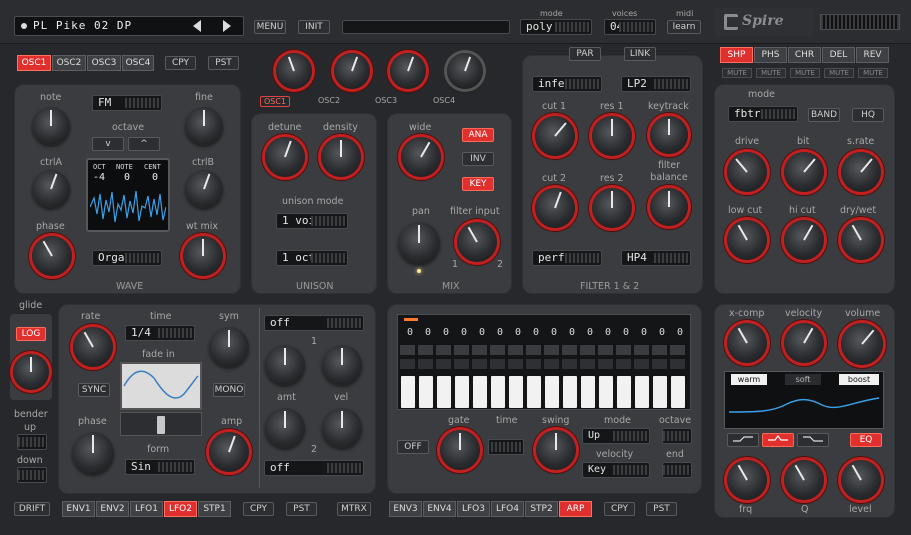 The width and height of the screenshot is (911, 535). Describe the element at coordinates (478, 159) in the screenshot. I see `inv-button: INV` at that location.